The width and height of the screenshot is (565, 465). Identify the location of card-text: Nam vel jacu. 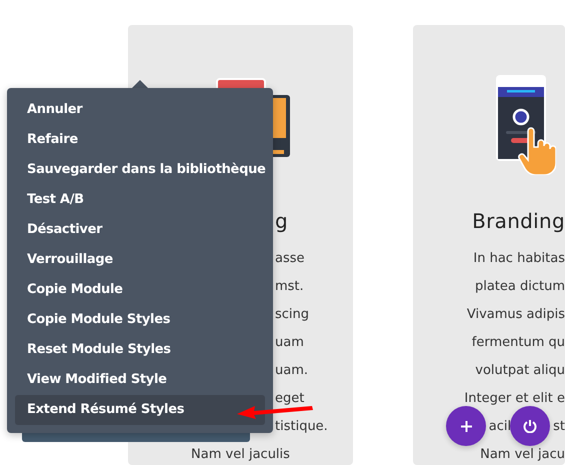
(522, 455).